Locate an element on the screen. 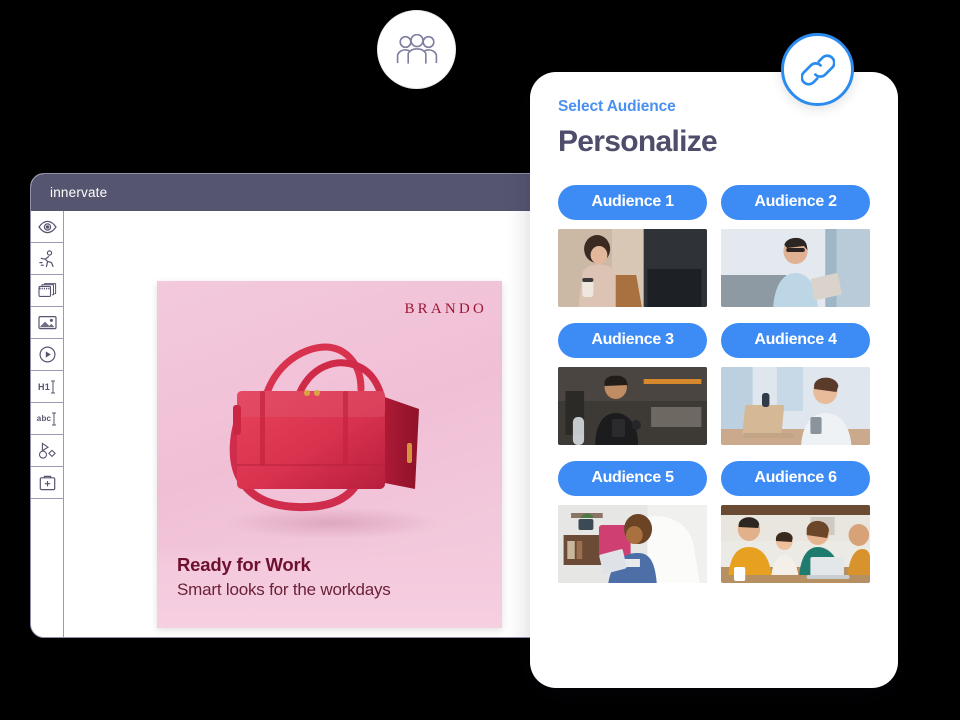 The width and height of the screenshot is (960, 720). audience-3-button: Audience 3 is located at coordinates (632, 340).